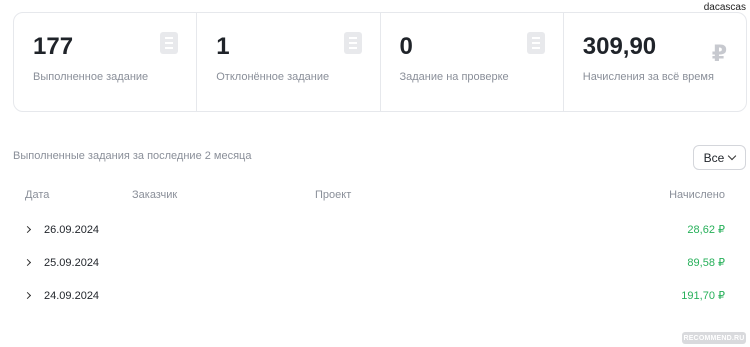  Describe the element at coordinates (273, 77) in the screenshot. I see `stat-label: Отклонённое задание` at that location.